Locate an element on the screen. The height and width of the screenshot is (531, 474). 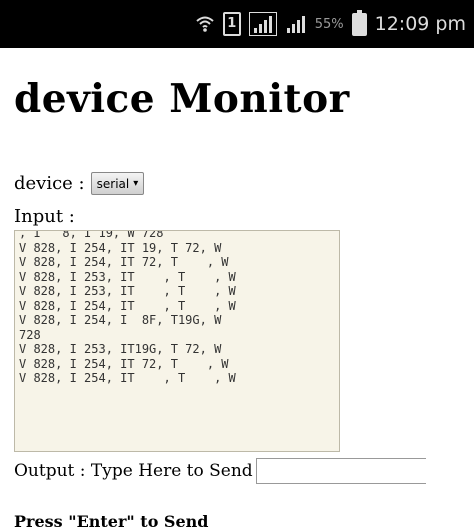
signal-icon is located at coordinates (262, 24).